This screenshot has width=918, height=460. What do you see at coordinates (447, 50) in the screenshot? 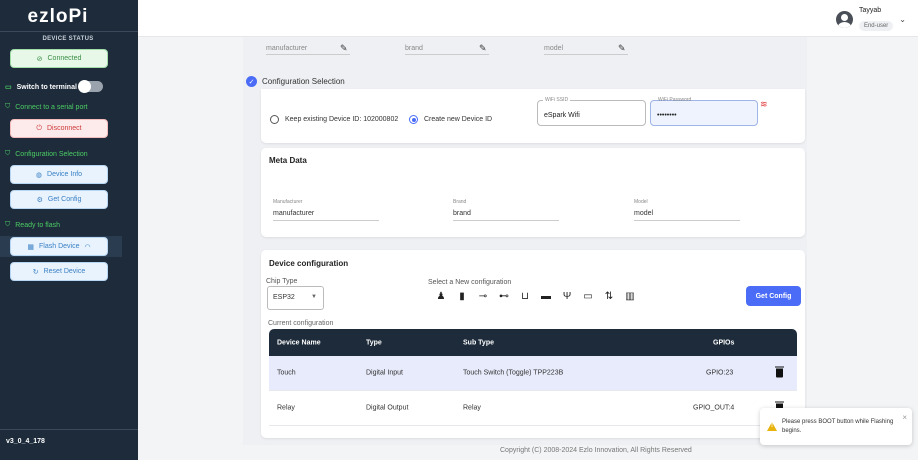
I see `top-brand-field: brand` at bounding box center [447, 50].